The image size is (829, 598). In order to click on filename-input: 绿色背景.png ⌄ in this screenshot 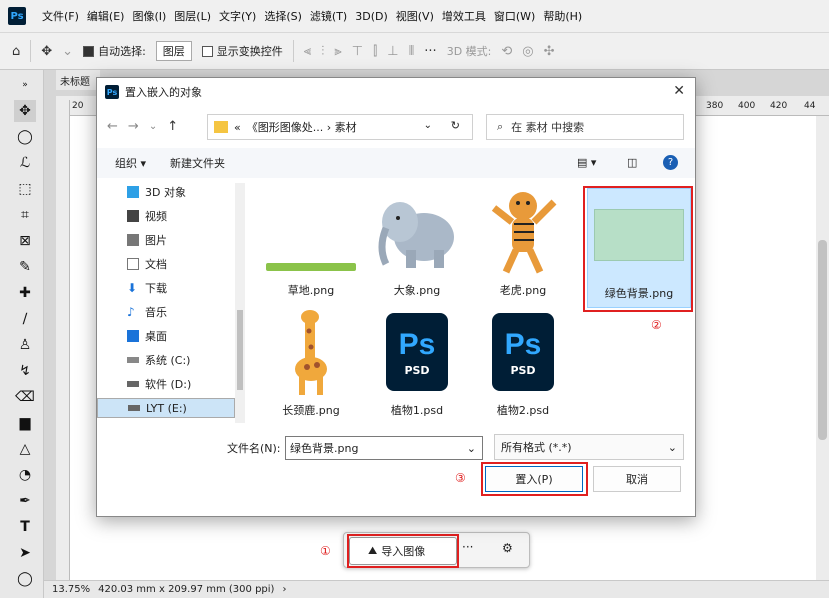, I will do `click(384, 448)`.